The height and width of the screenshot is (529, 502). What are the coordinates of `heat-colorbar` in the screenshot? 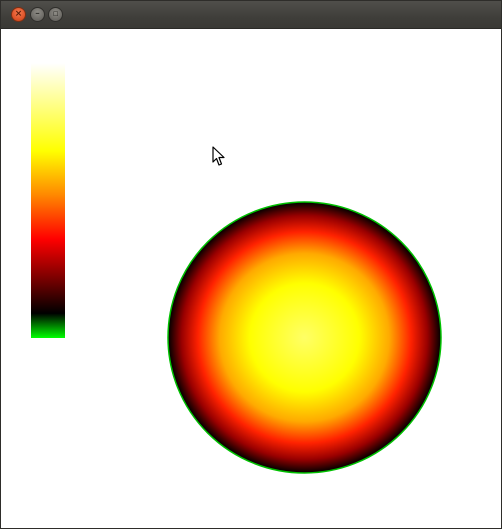 It's located at (48, 200).